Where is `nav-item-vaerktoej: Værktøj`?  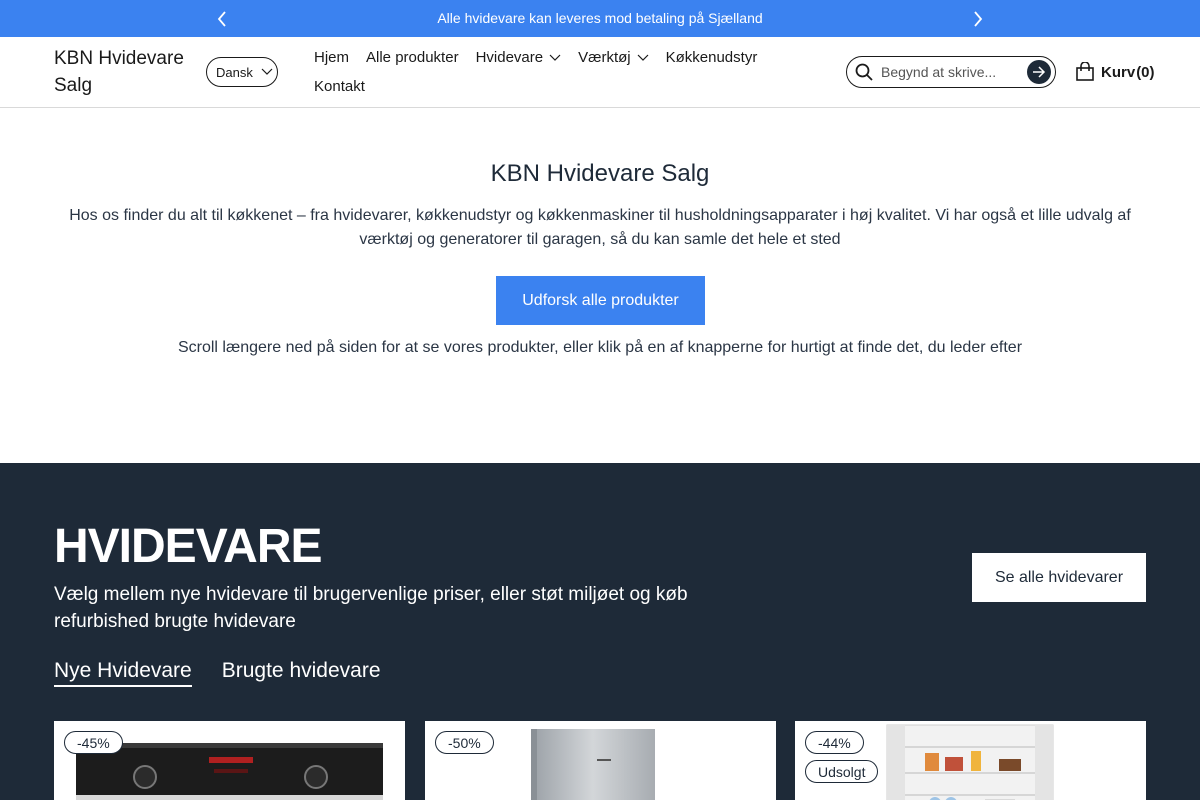 nav-item-vaerktoej: Værktøj is located at coordinates (613, 57).